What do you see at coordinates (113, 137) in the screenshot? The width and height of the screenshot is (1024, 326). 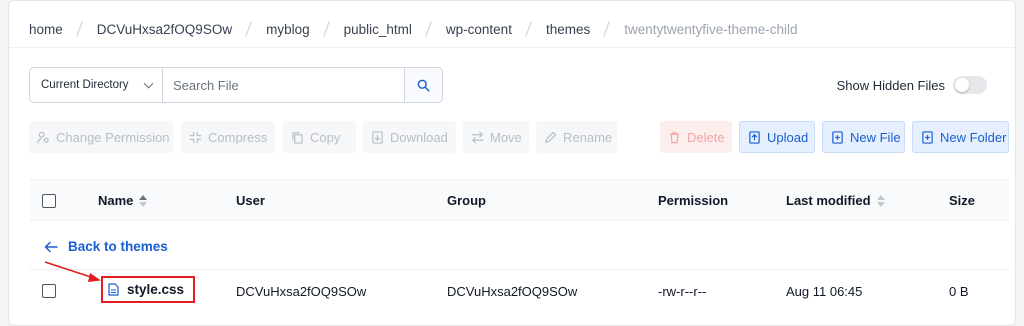 I see `change-permission-label: Change Permission` at bounding box center [113, 137].